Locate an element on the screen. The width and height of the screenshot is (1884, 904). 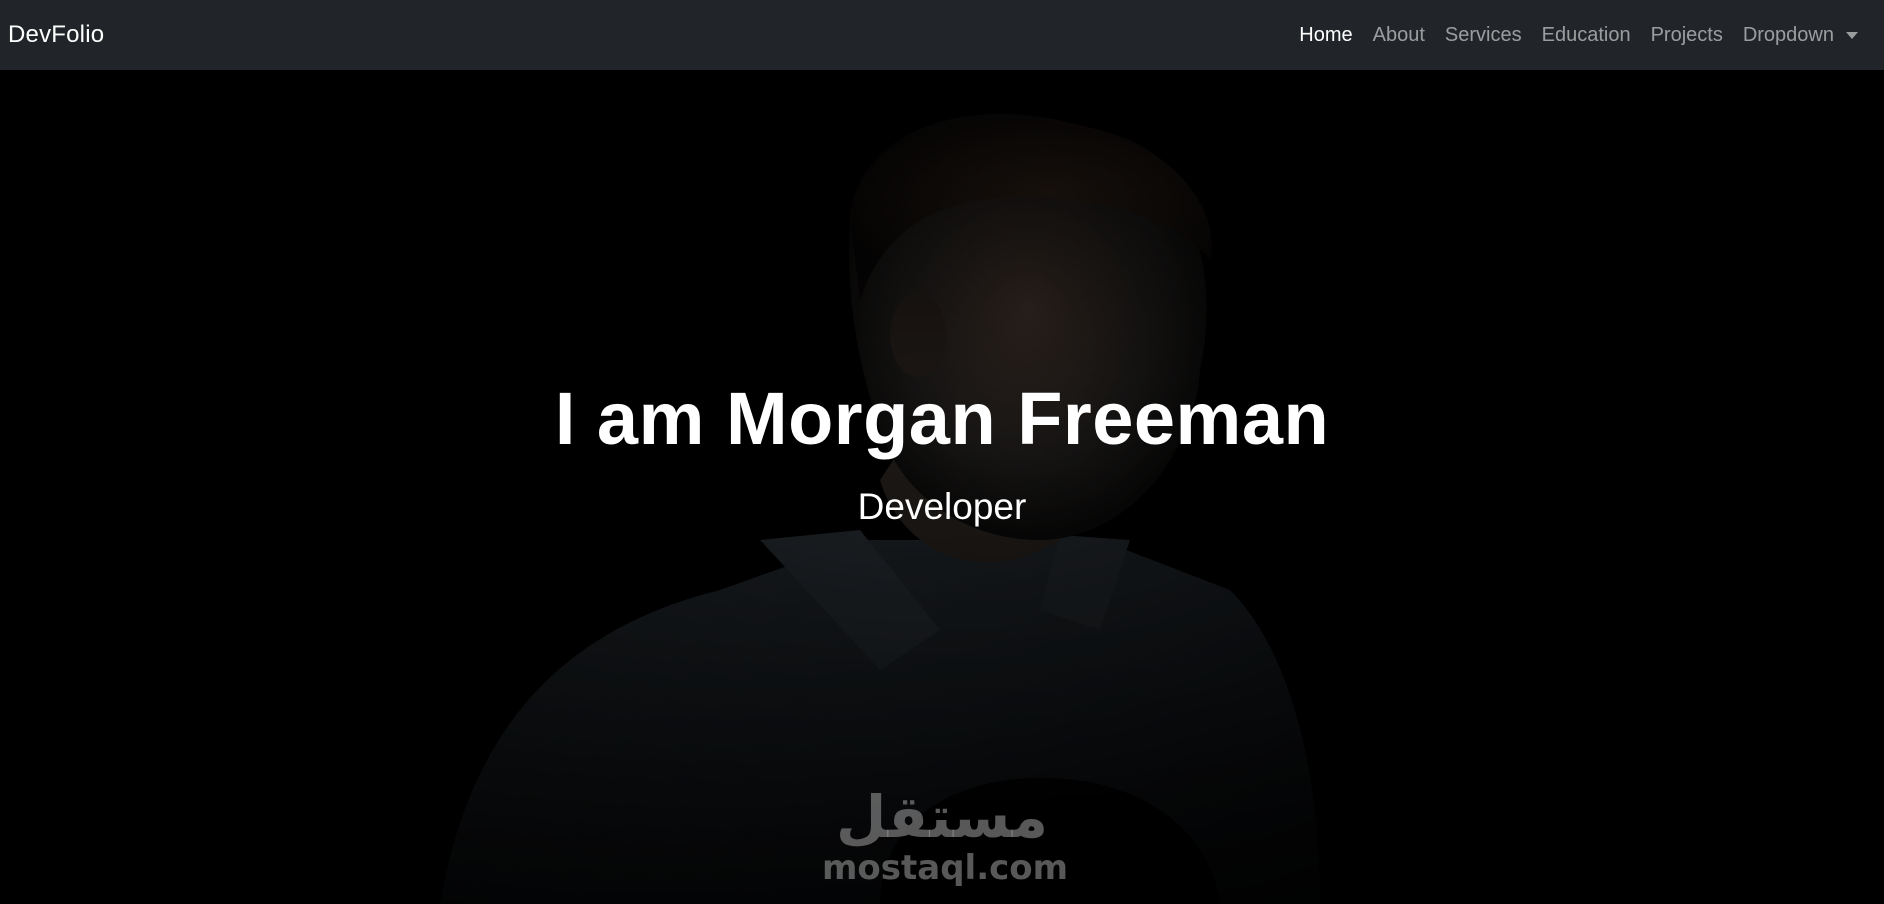
nav-link-about: About is located at coordinates (1399, 35).